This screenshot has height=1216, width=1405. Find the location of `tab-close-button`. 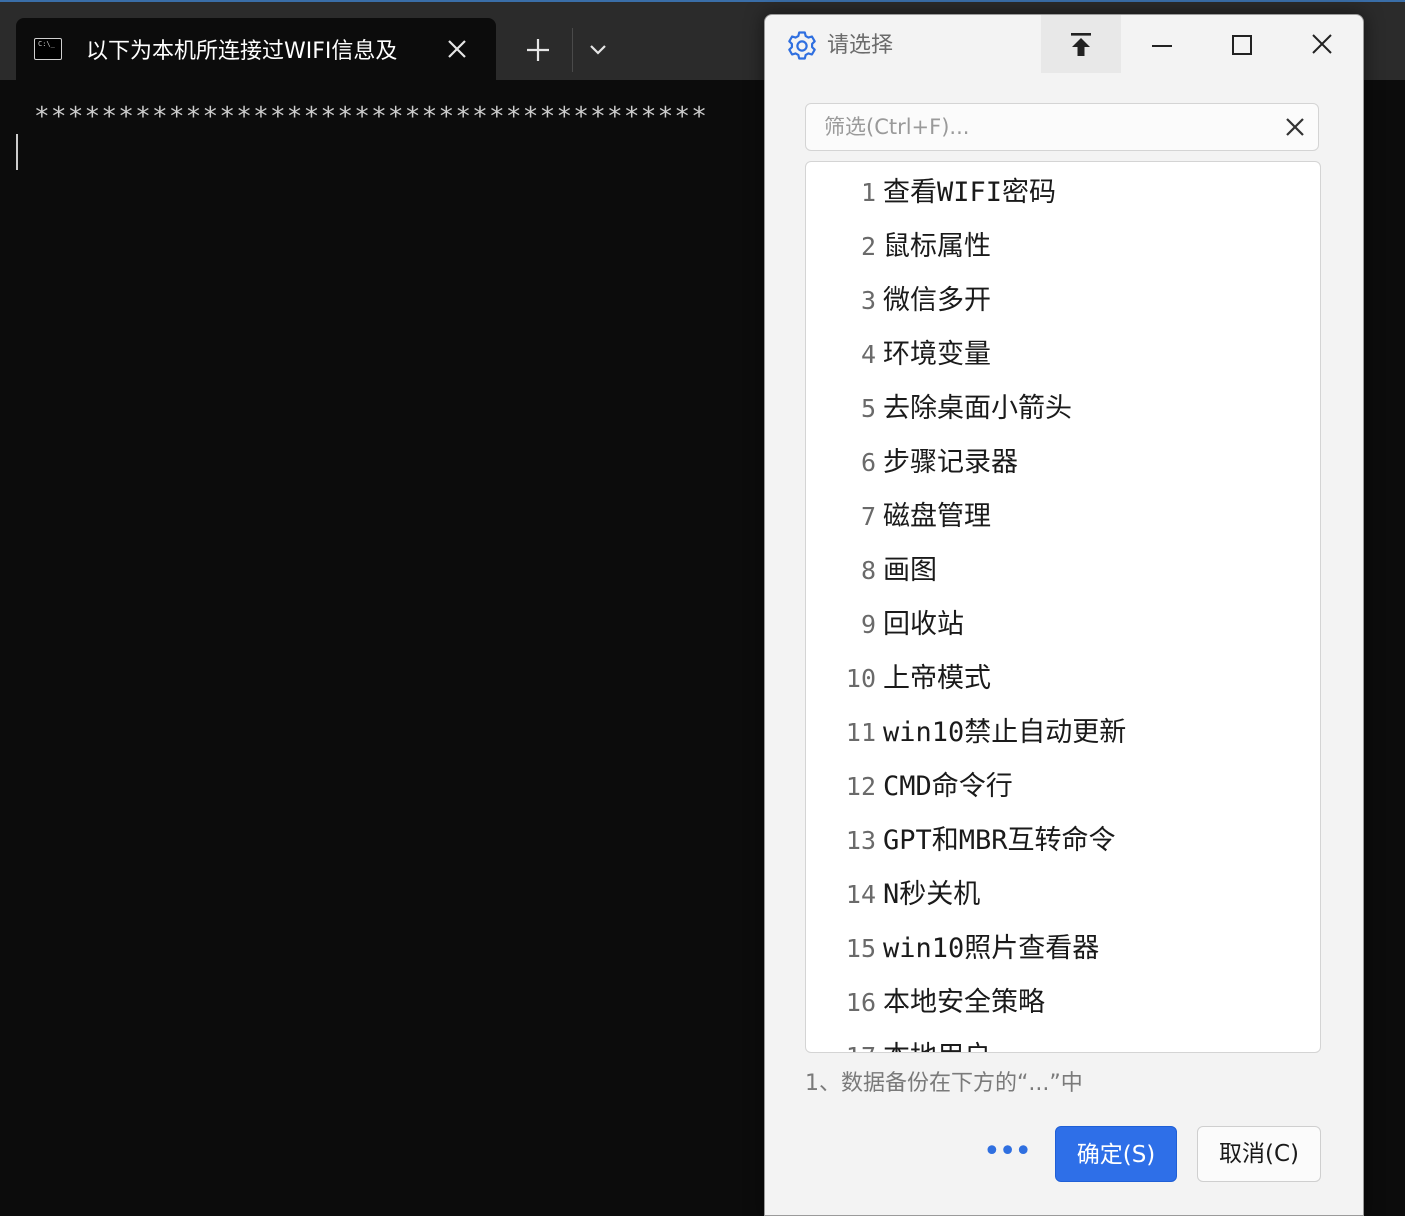

tab-close-button is located at coordinates (457, 49).